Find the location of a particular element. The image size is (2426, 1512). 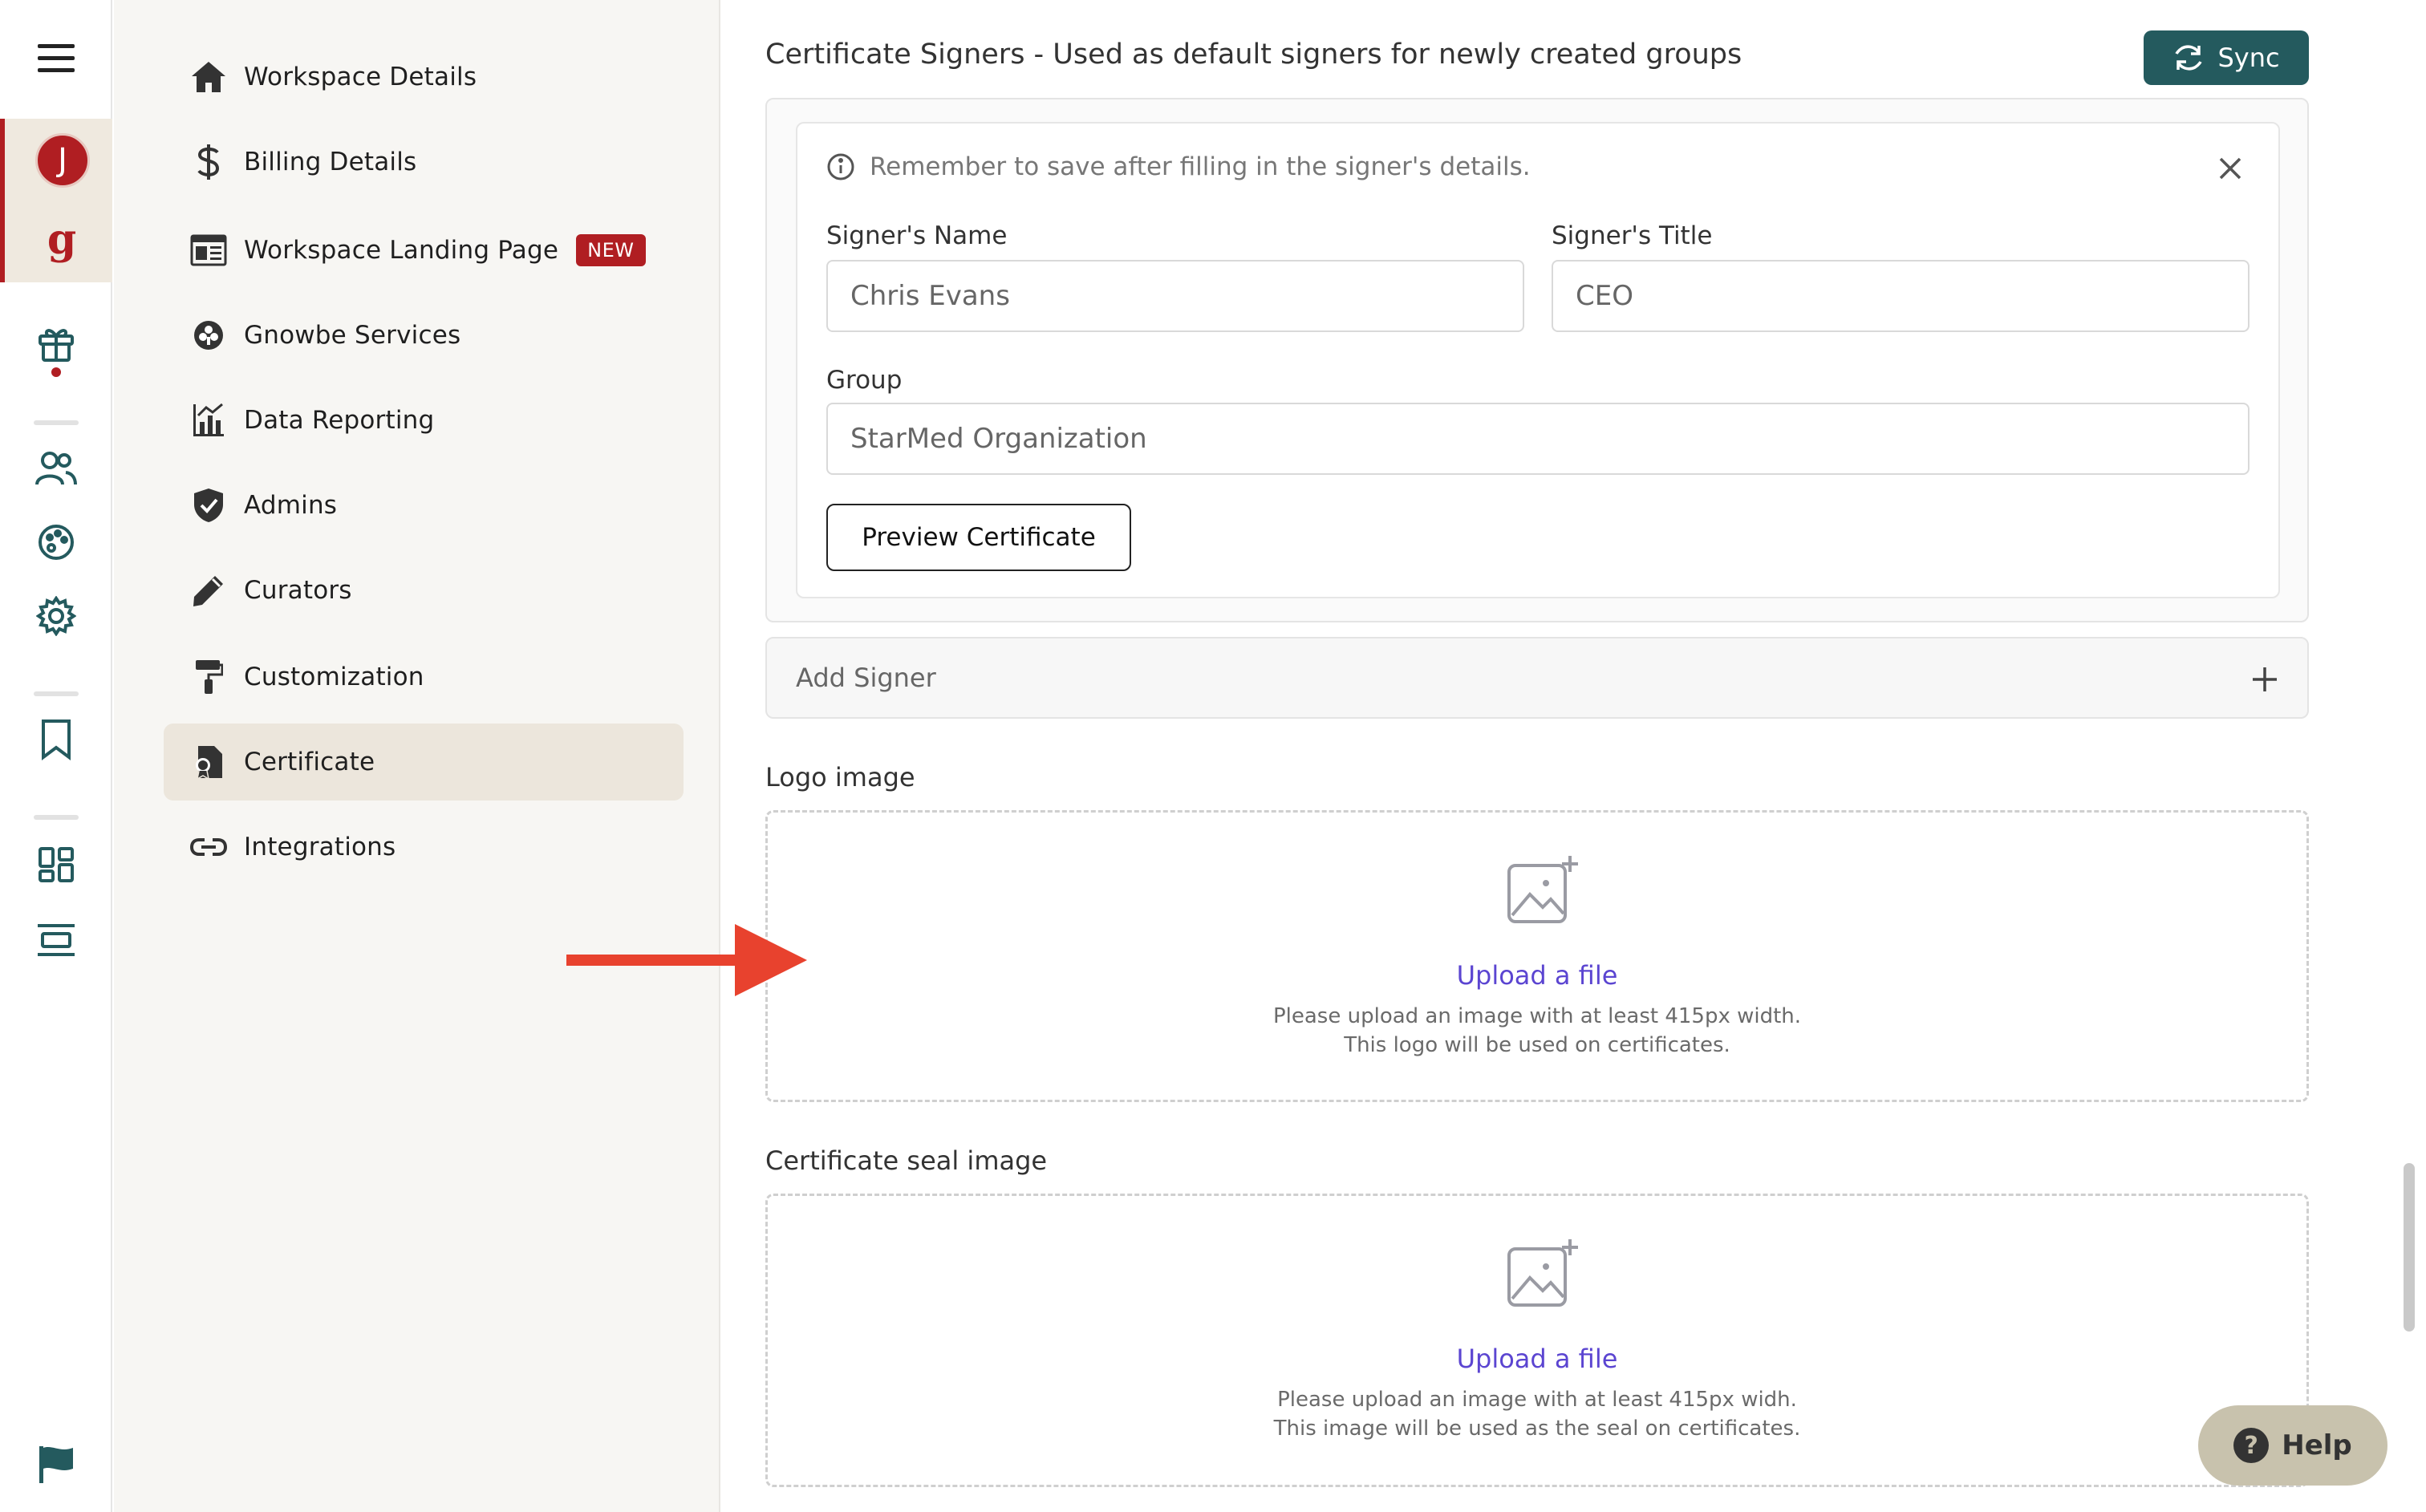

nav-item-label: Billing Details is located at coordinates (330, 162).